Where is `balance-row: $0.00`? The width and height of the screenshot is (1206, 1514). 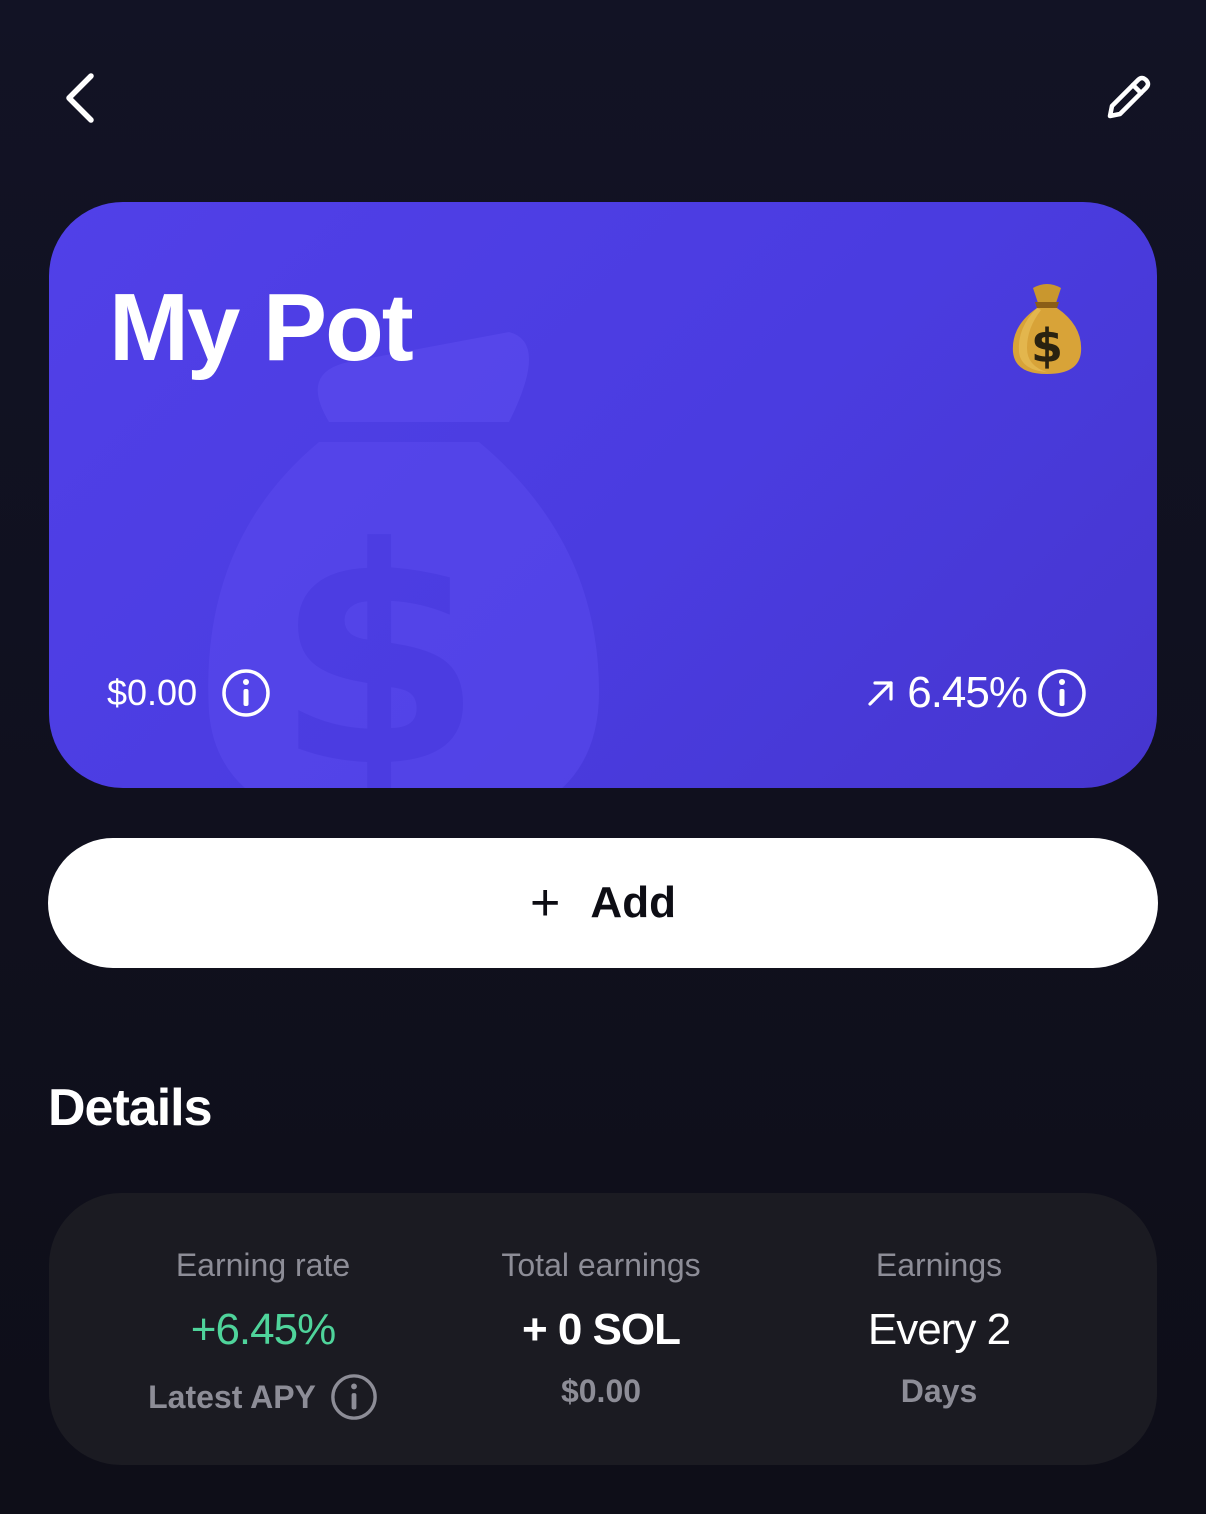
balance-row: $0.00 is located at coordinates (189, 693).